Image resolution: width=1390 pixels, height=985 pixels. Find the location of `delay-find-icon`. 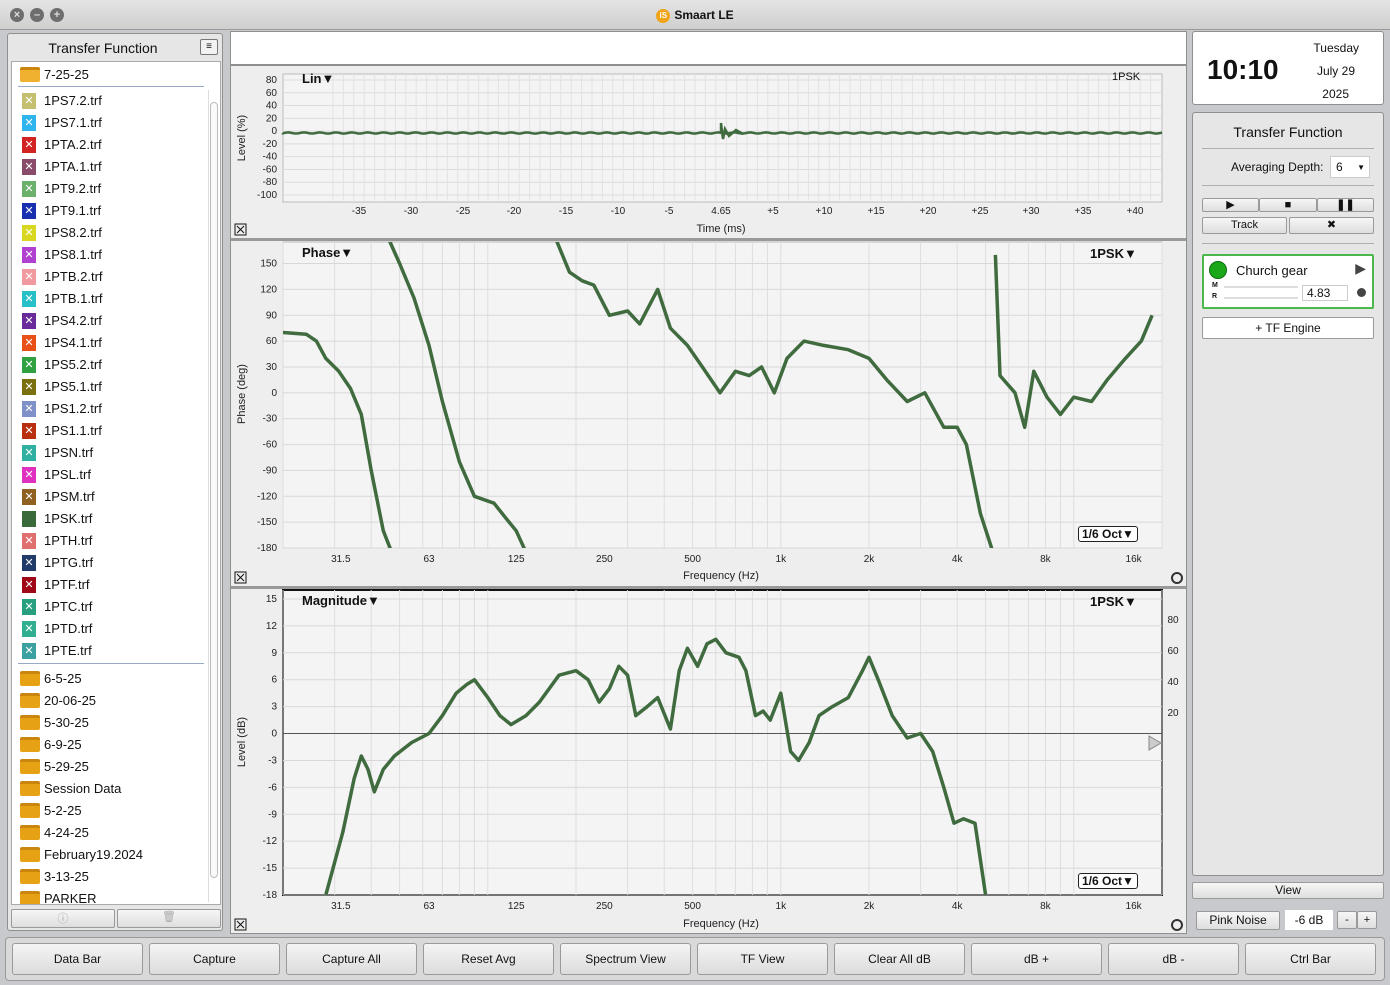

delay-find-icon is located at coordinates (1361, 292).